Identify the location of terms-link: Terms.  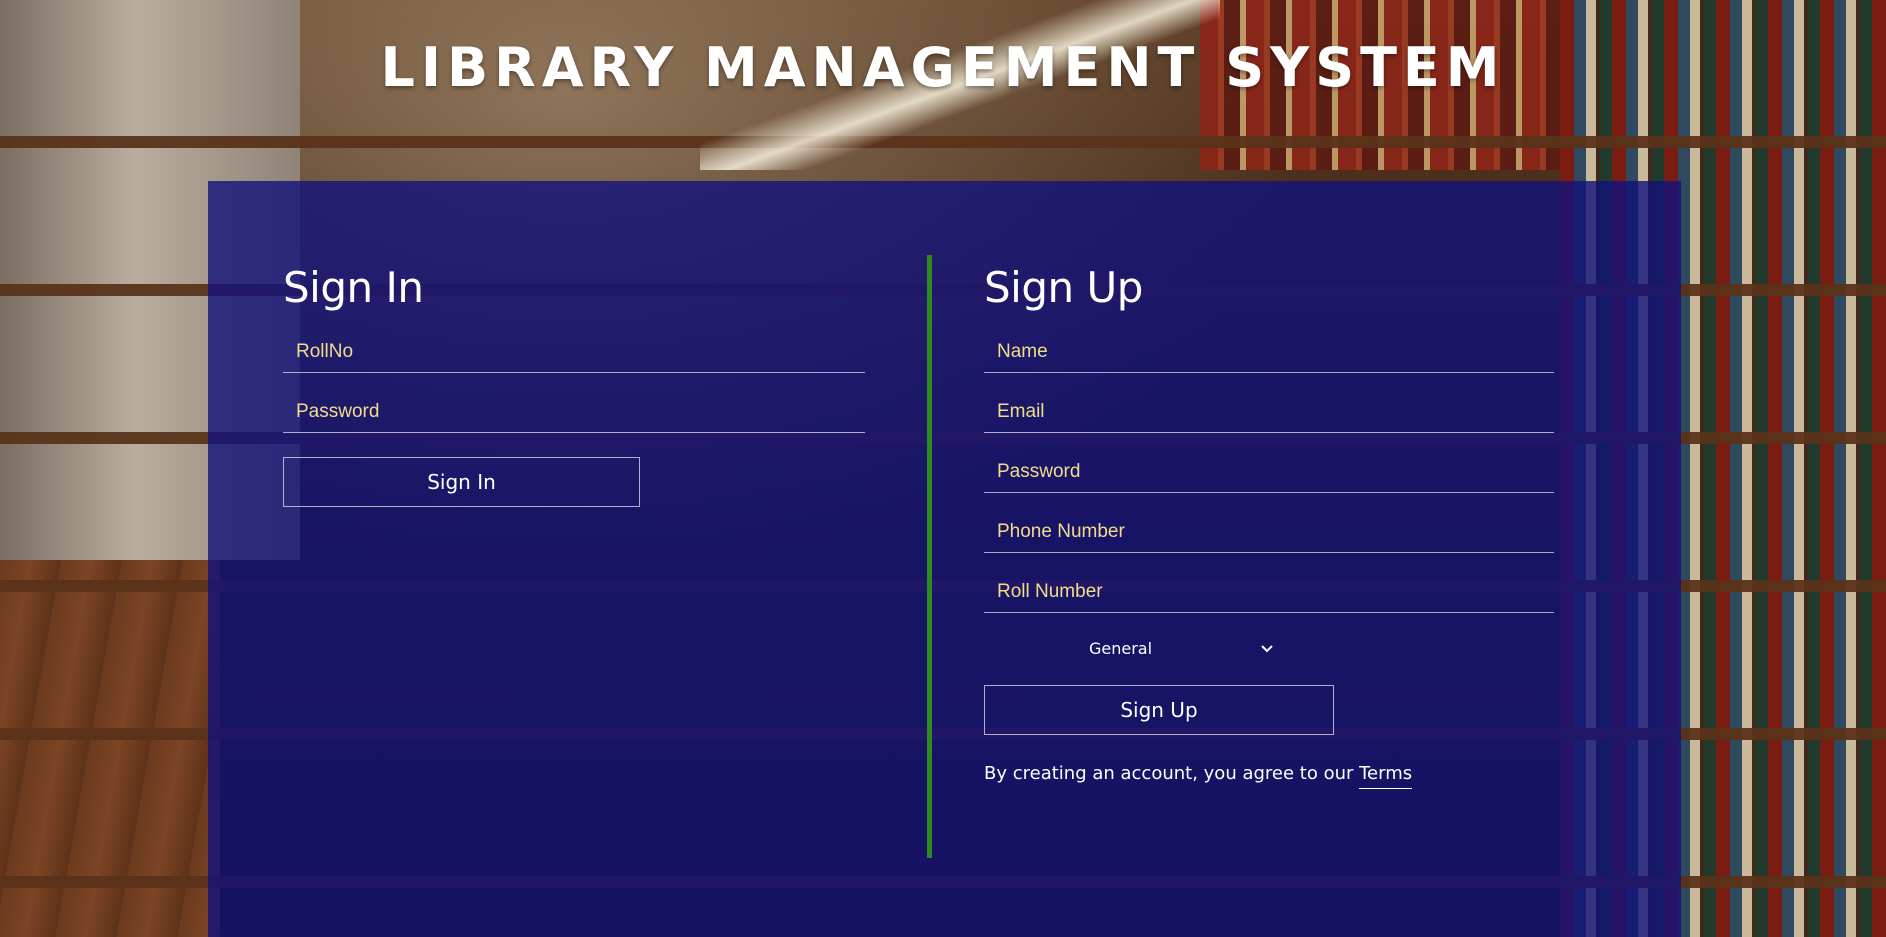
(1386, 776).